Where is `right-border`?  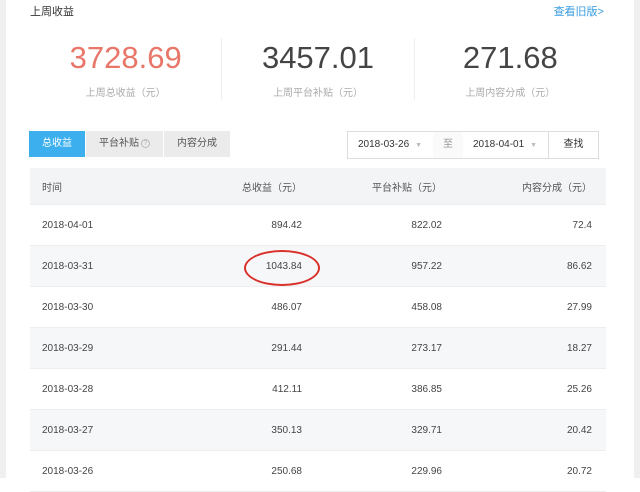
right-border is located at coordinates (637, 239).